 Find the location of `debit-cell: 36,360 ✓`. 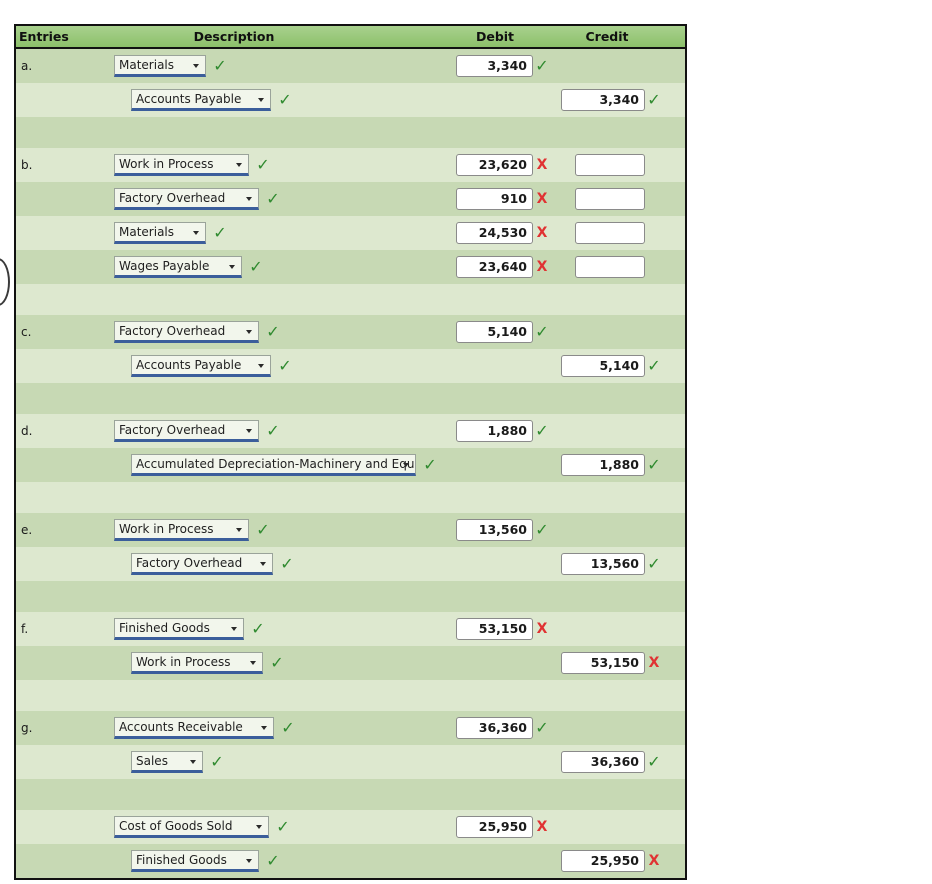

debit-cell: 36,360 ✓ is located at coordinates (495, 728).